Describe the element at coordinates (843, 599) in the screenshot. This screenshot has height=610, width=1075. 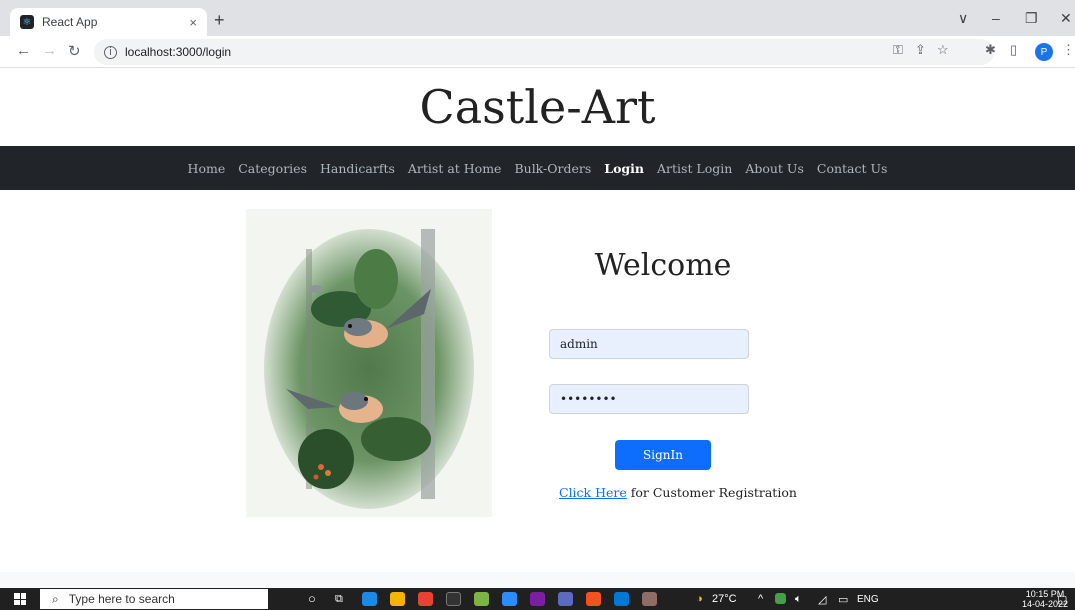
I see `battery-icon: ▭` at that location.